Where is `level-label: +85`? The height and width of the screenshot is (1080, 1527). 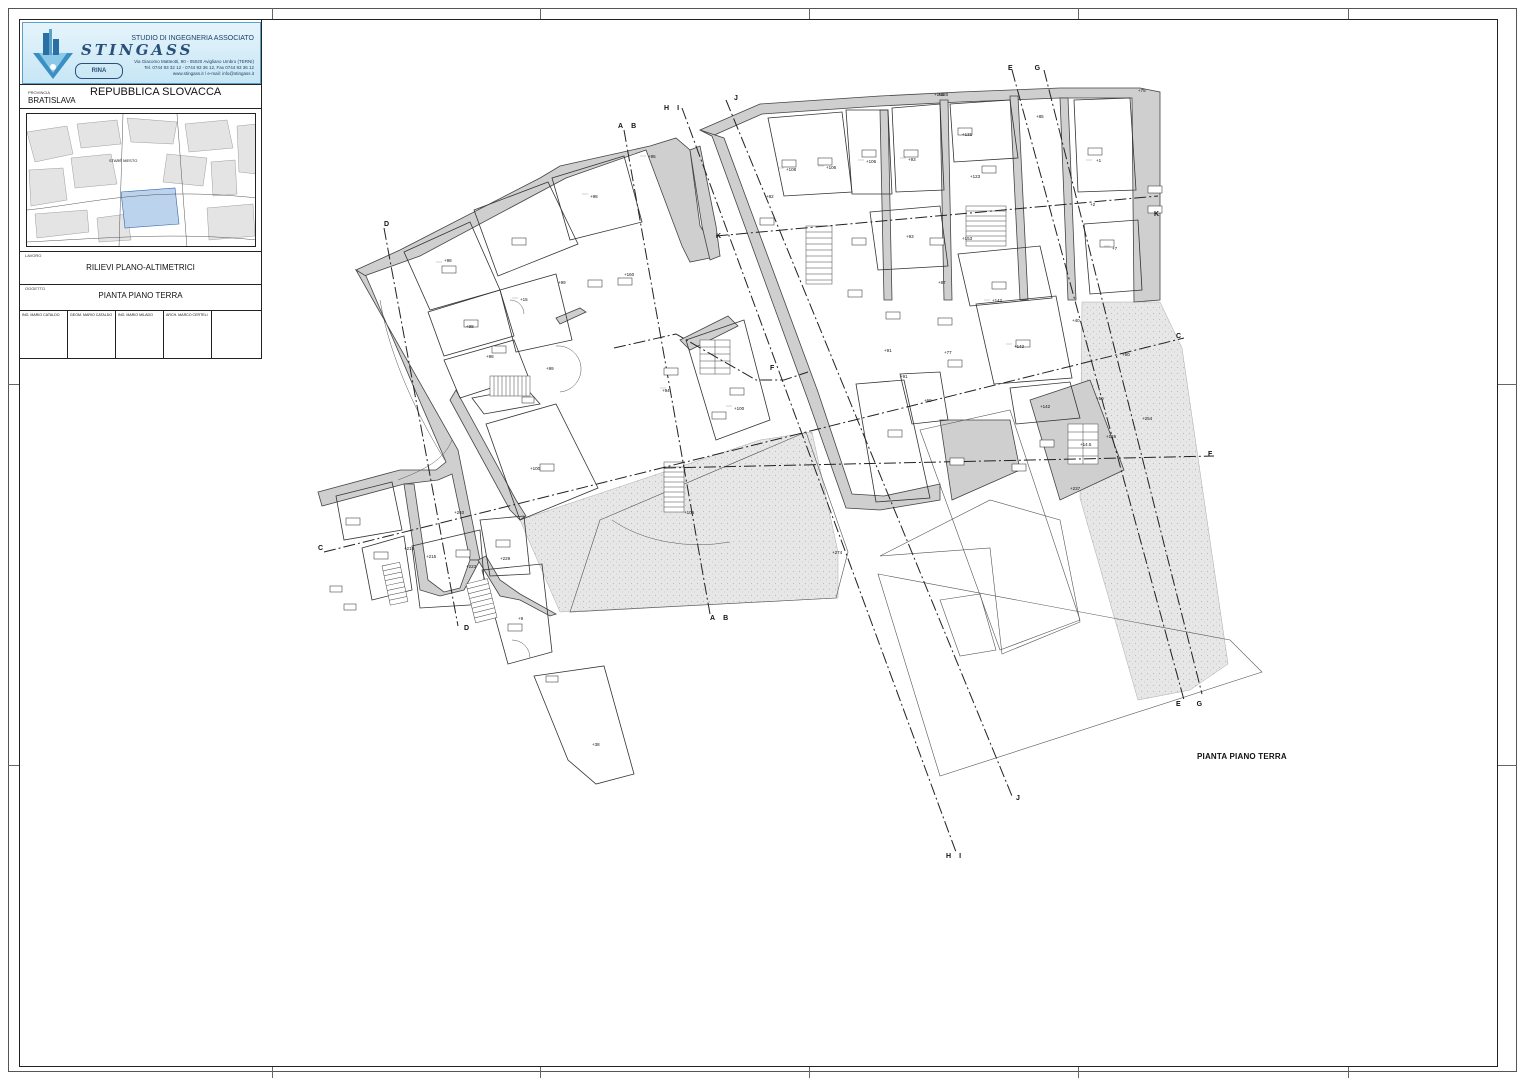
level-label: +85 is located at coordinates (1040, 116).